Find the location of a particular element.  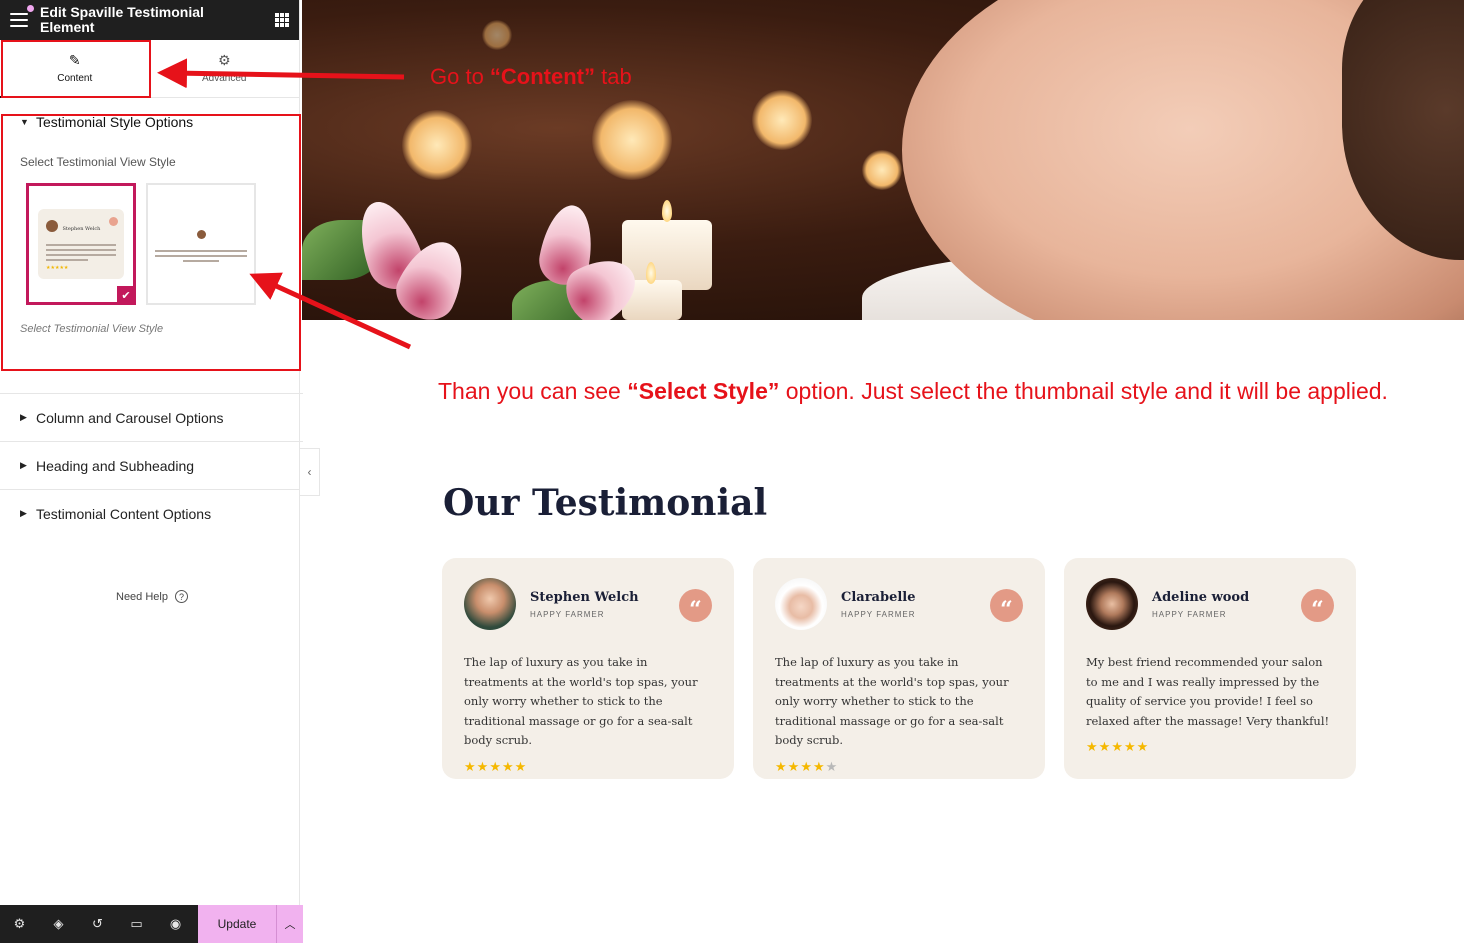

collapse-panel-handle: ‹ is located at coordinates (310, 472).